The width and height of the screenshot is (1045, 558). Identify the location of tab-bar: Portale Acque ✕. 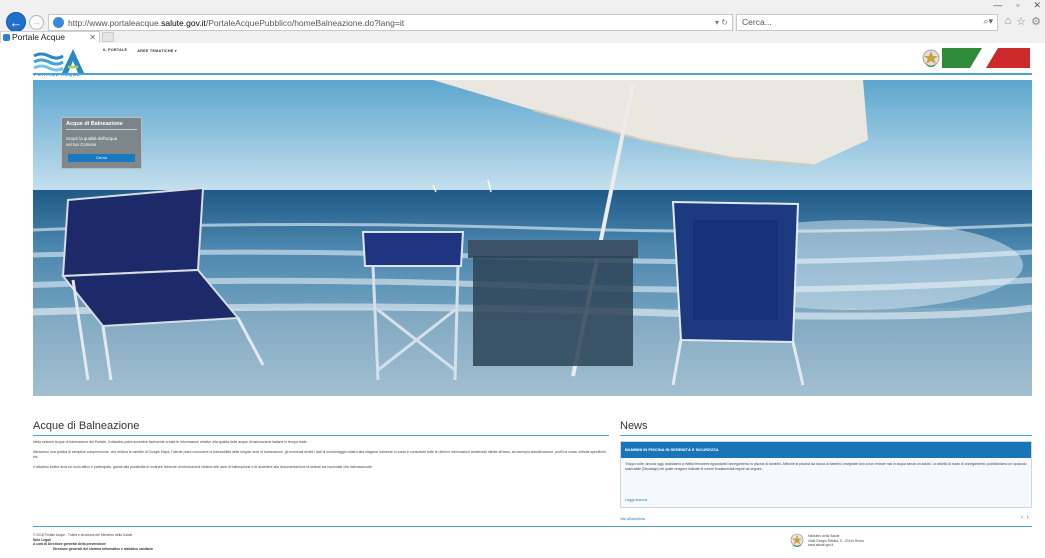
(522, 37).